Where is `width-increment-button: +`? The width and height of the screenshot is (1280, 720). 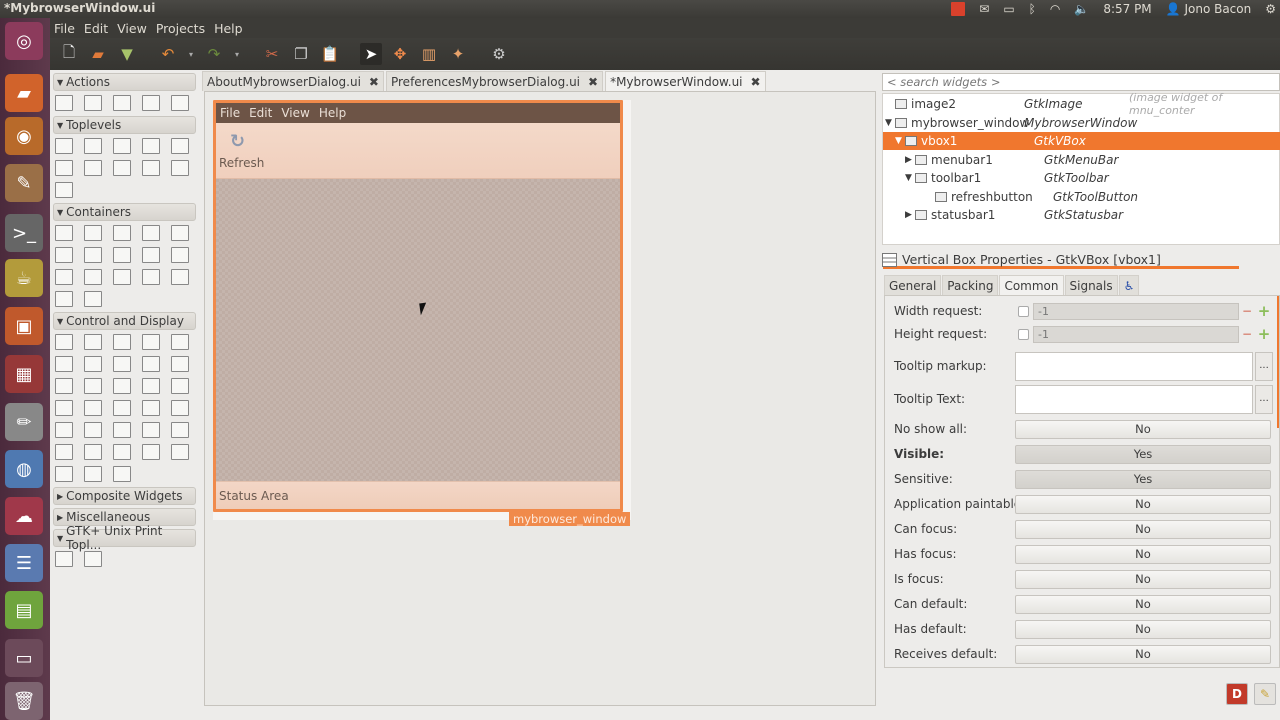
width-increment-button: + is located at coordinates (1264, 311).